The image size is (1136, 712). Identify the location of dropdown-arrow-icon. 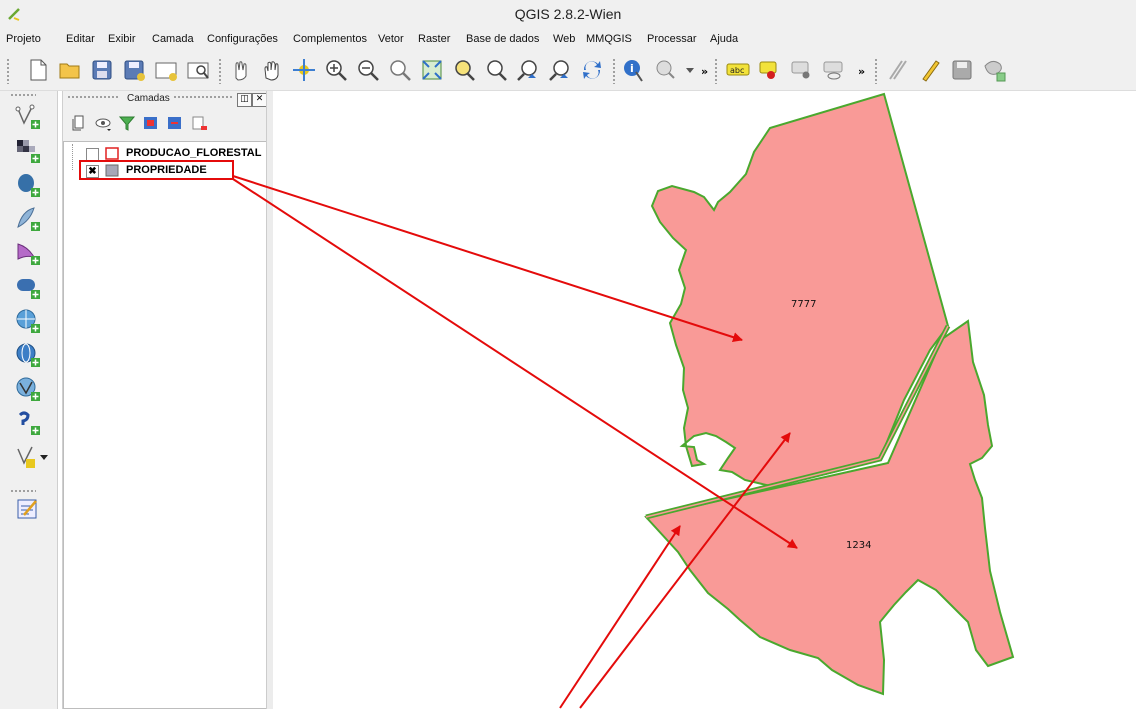
(690, 70).